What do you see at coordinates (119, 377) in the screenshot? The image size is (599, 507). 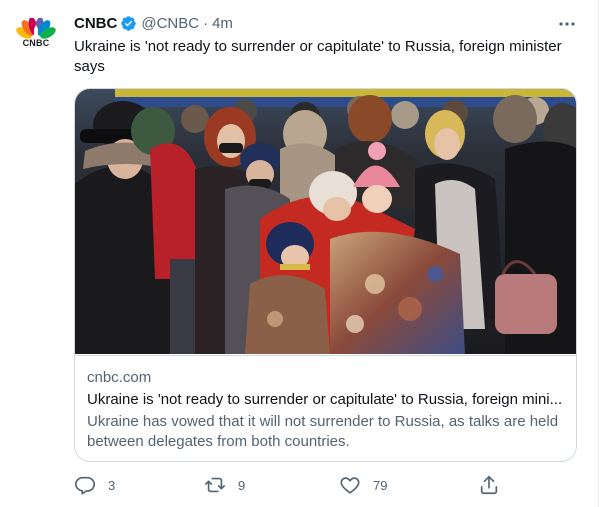 I see `card-domain: cnbc.com` at bounding box center [119, 377].